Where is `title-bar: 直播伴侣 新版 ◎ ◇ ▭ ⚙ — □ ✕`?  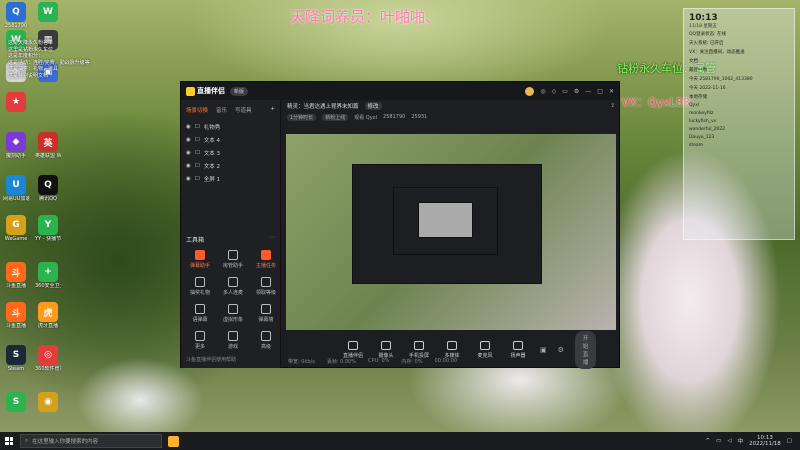 title-bar: 直播伴侣 新版 ◎ ◇ ▭ ⚙ — □ ✕ is located at coordinates (400, 91).